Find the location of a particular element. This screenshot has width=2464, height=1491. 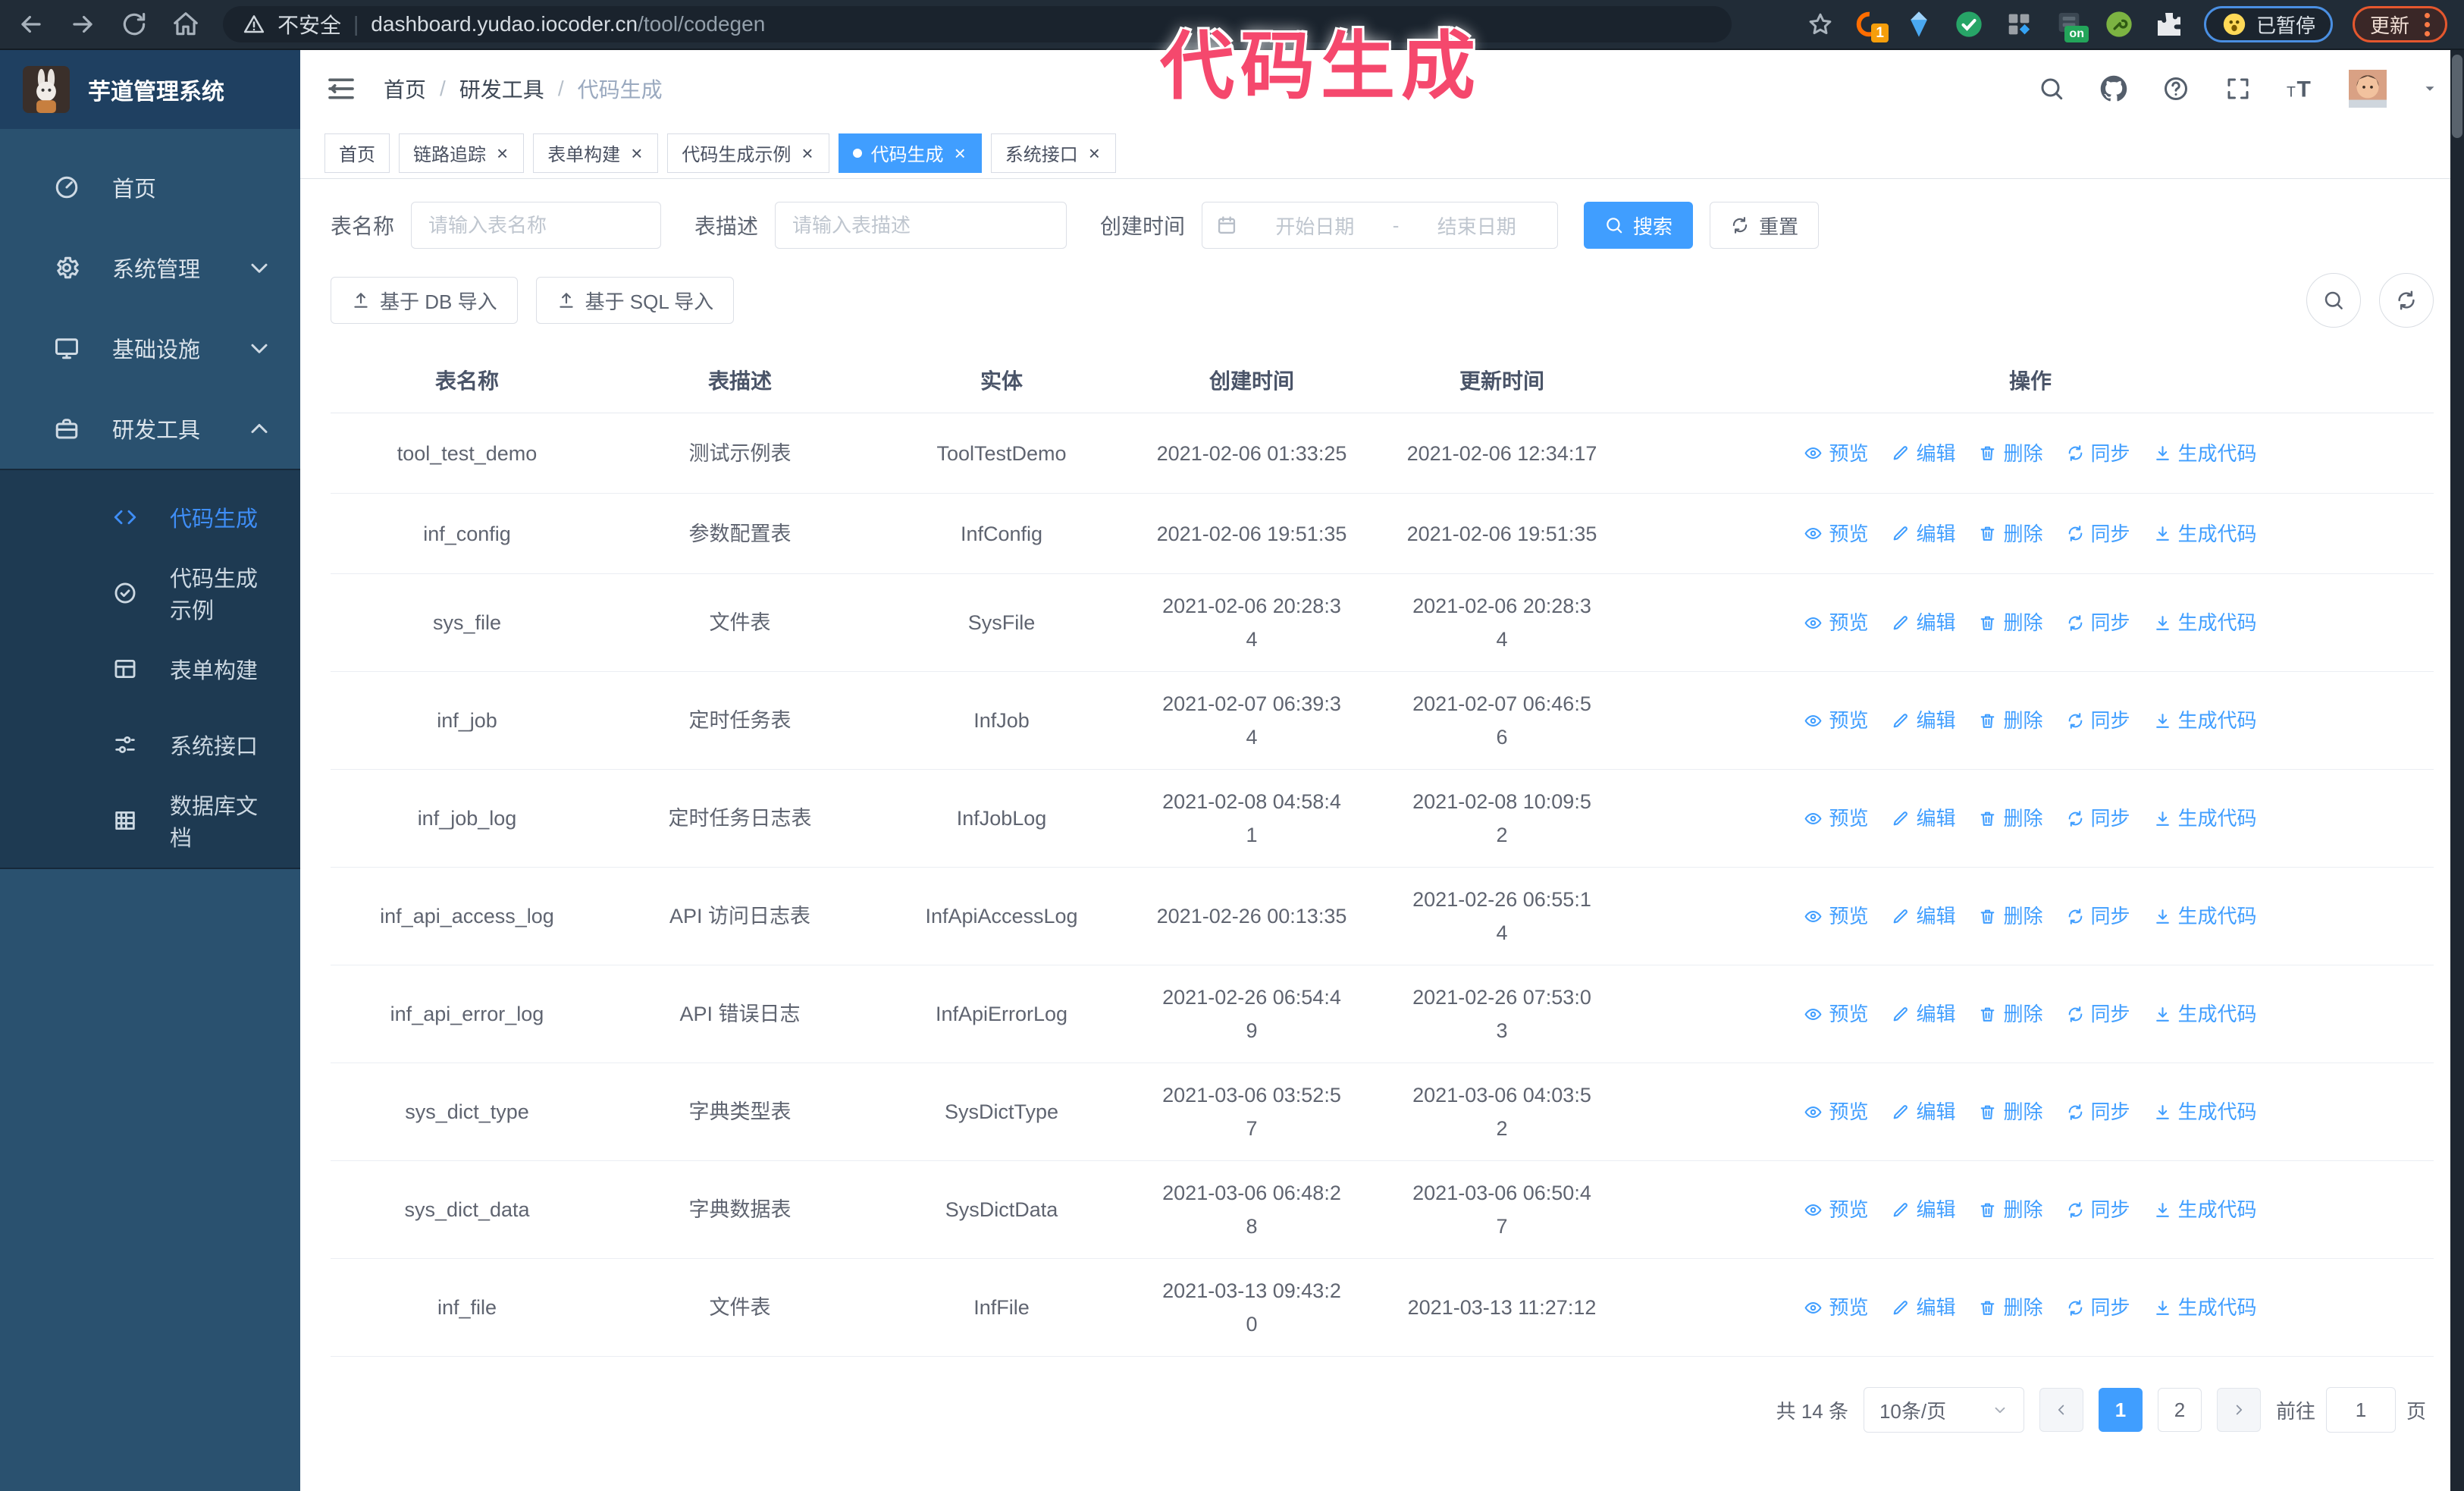

import-sql-button: 基于 SQL 导入 is located at coordinates (635, 300).